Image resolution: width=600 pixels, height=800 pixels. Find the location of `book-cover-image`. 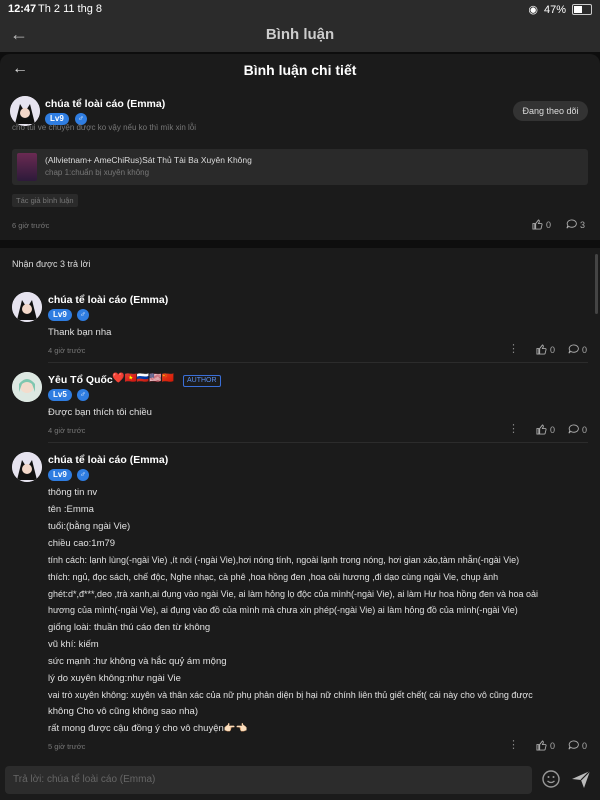

book-cover-image is located at coordinates (27, 167).